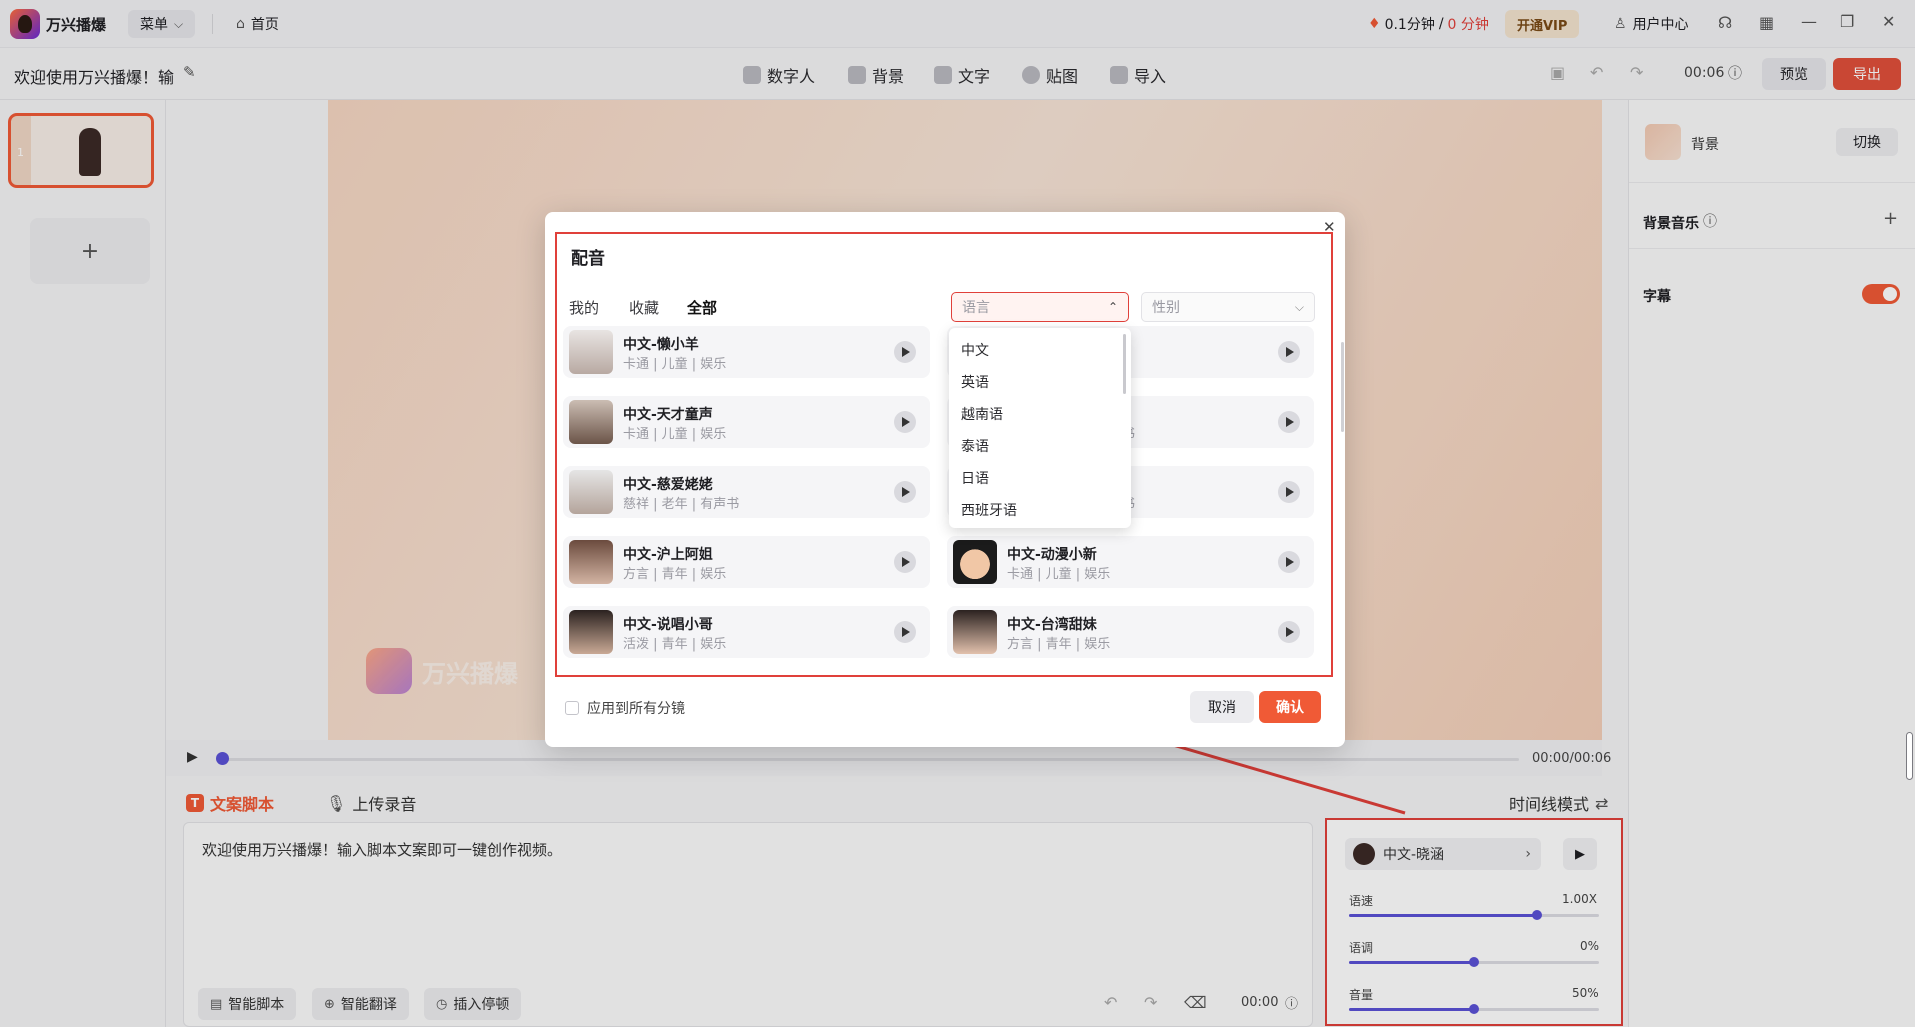 This screenshot has height=1027, width=1915. What do you see at coordinates (746, 562) in the screenshot?
I see `voice-card: 中文-沪上阿姐 方言 | 青年 | 娱乐` at bounding box center [746, 562].